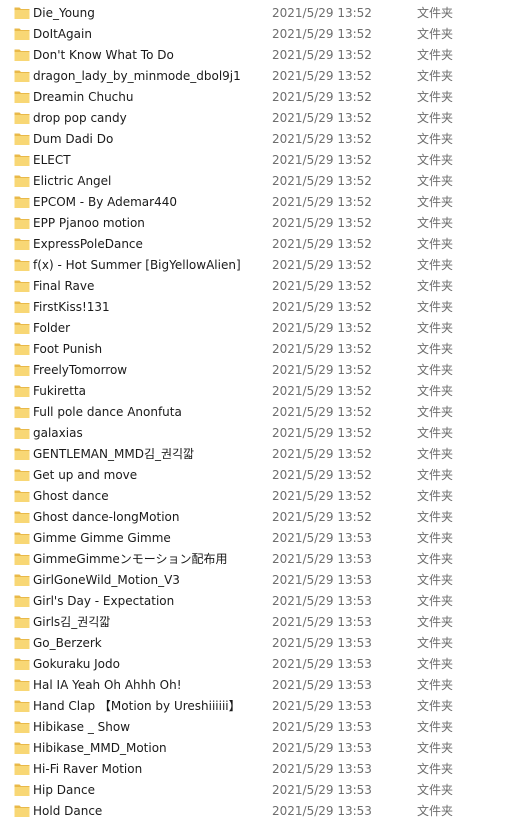 The width and height of the screenshot is (508, 824). Describe the element at coordinates (254, 370) in the screenshot. I see `folder-row: FreelyTomorrow 2021/5/29 13:52 文件夹` at that location.